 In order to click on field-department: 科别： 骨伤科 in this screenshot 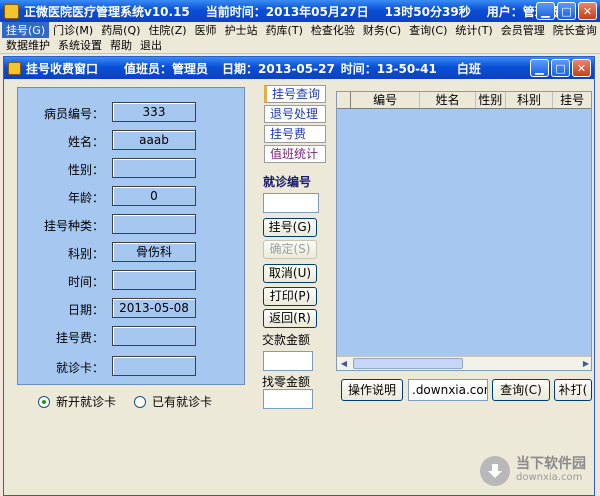, I will do `click(132, 252)`.